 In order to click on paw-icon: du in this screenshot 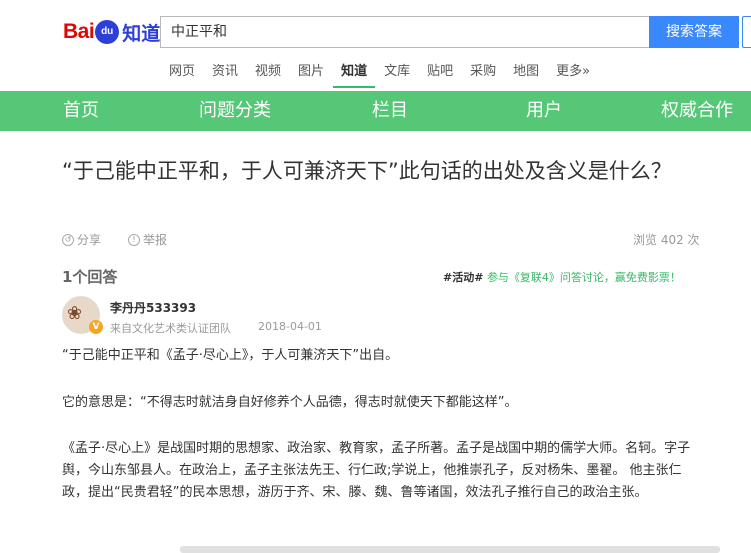, I will do `click(107, 32)`.